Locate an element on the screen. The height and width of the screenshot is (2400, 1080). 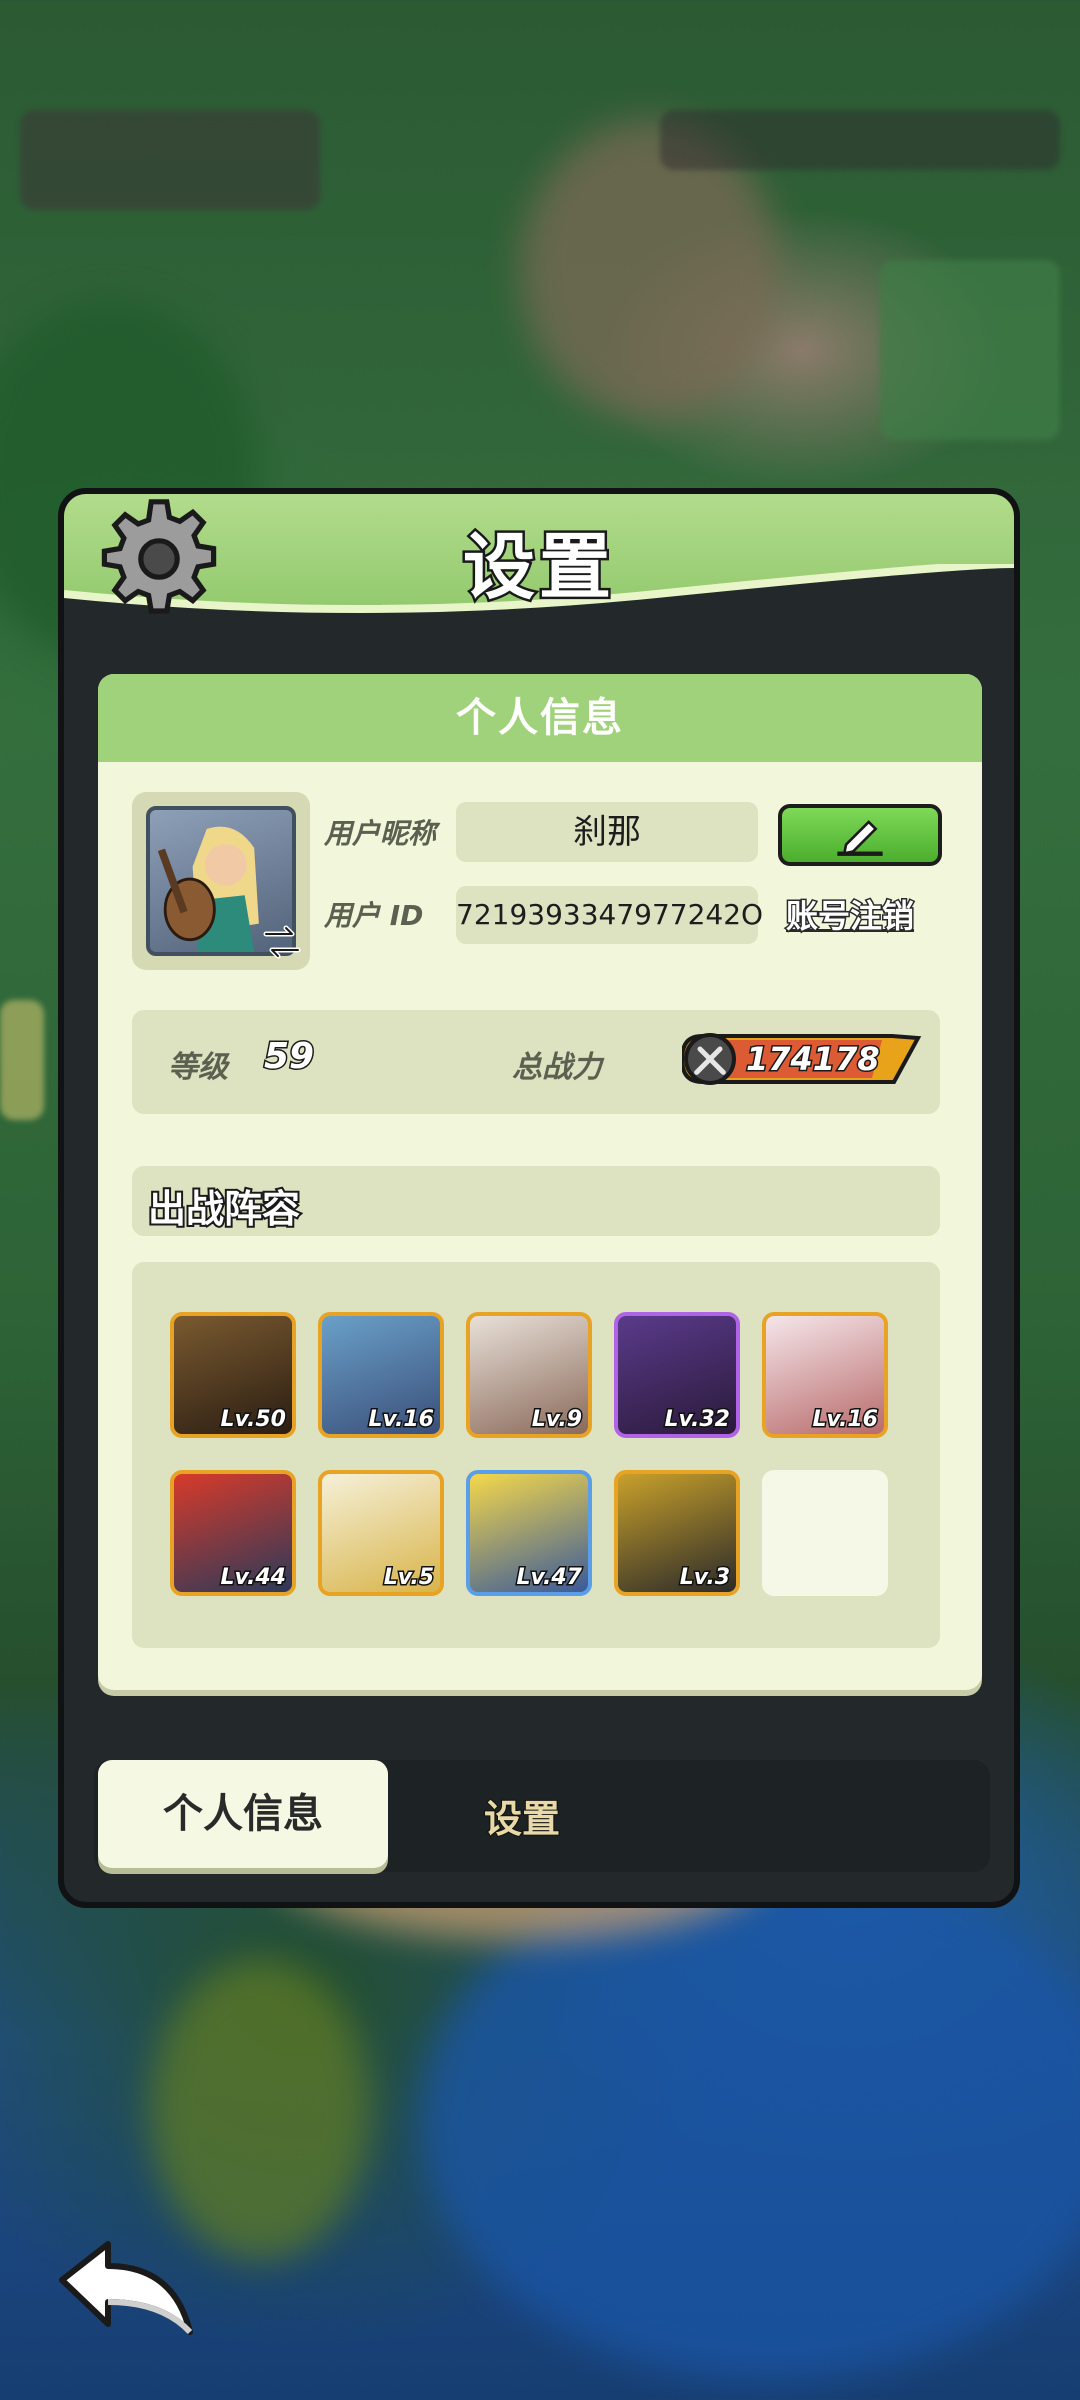
bg-player-hud is located at coordinates (170, 160).